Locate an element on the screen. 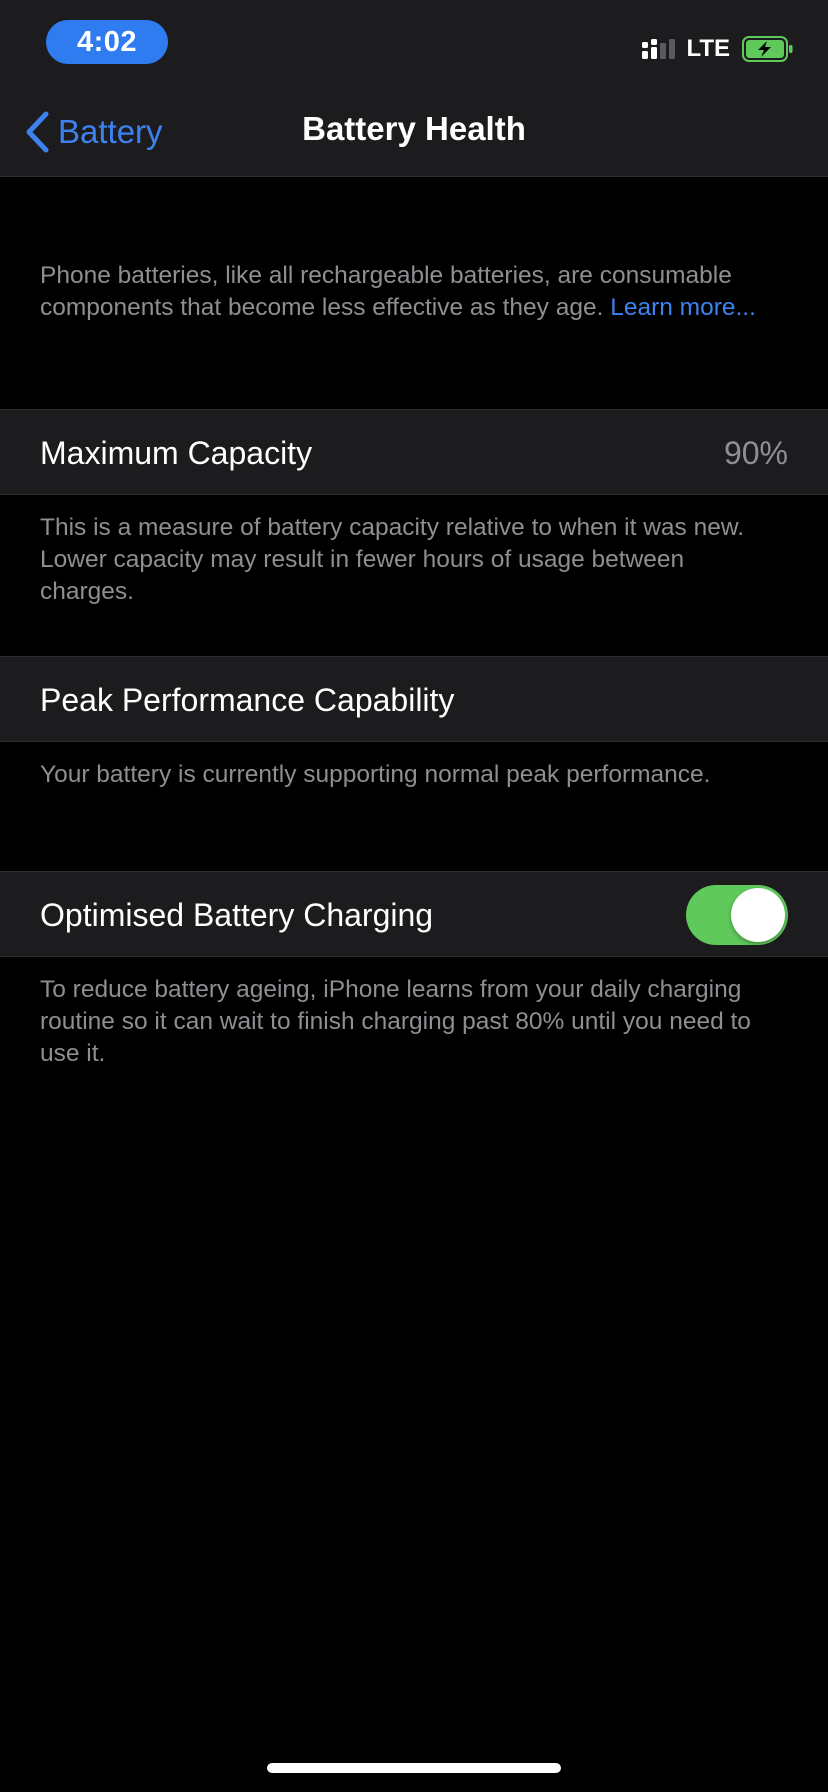 The width and height of the screenshot is (828, 1792). optimised-charging-toggle is located at coordinates (737, 915).